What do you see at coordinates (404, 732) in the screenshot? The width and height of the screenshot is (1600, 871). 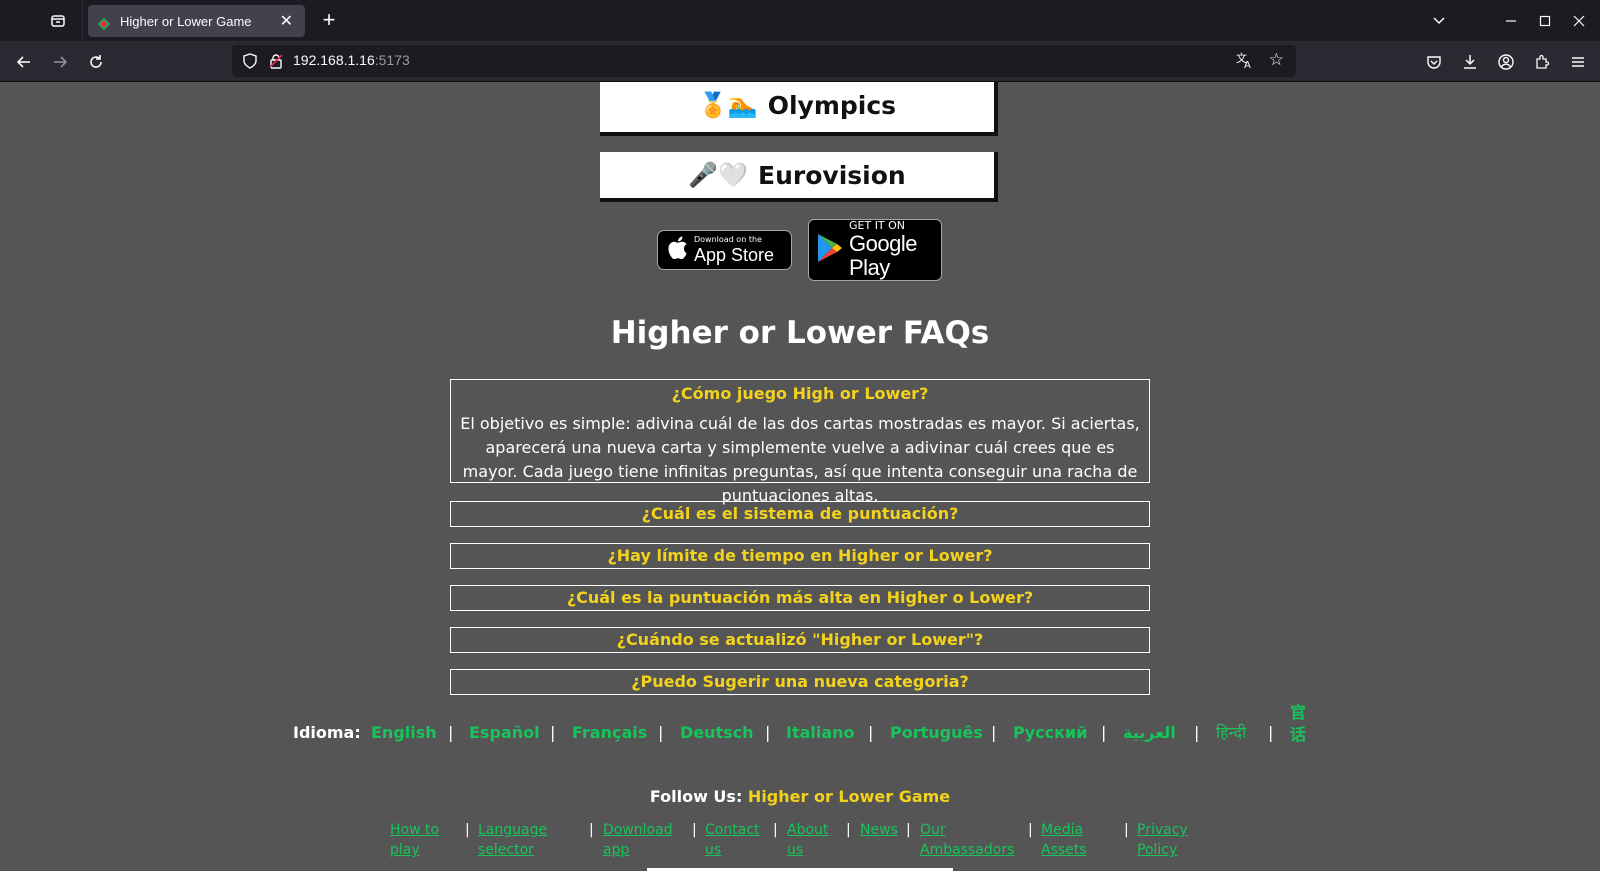 I see `language-link-english: English` at bounding box center [404, 732].